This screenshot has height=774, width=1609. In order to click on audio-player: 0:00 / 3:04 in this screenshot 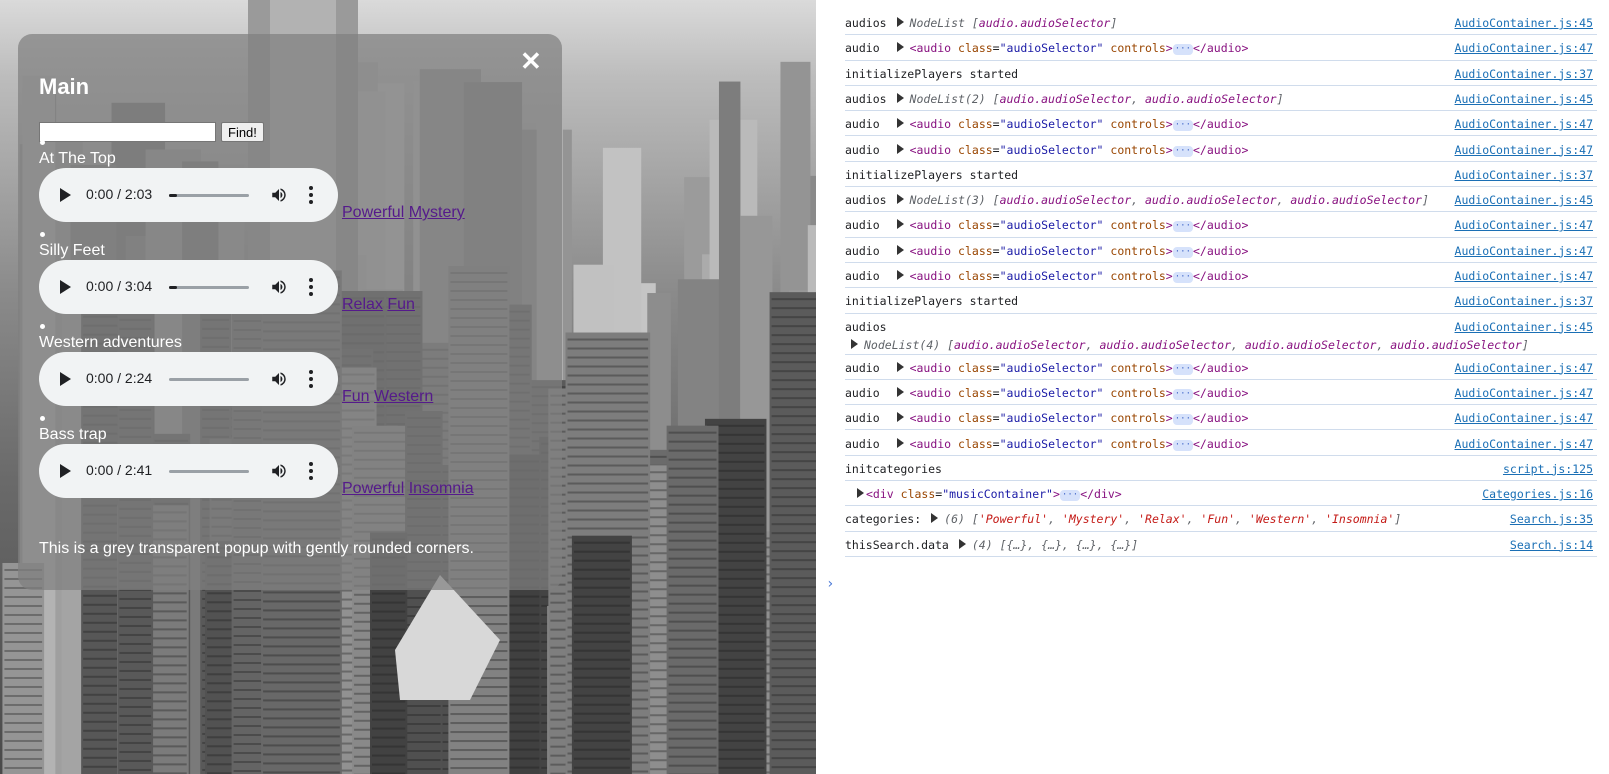, I will do `click(188, 287)`.